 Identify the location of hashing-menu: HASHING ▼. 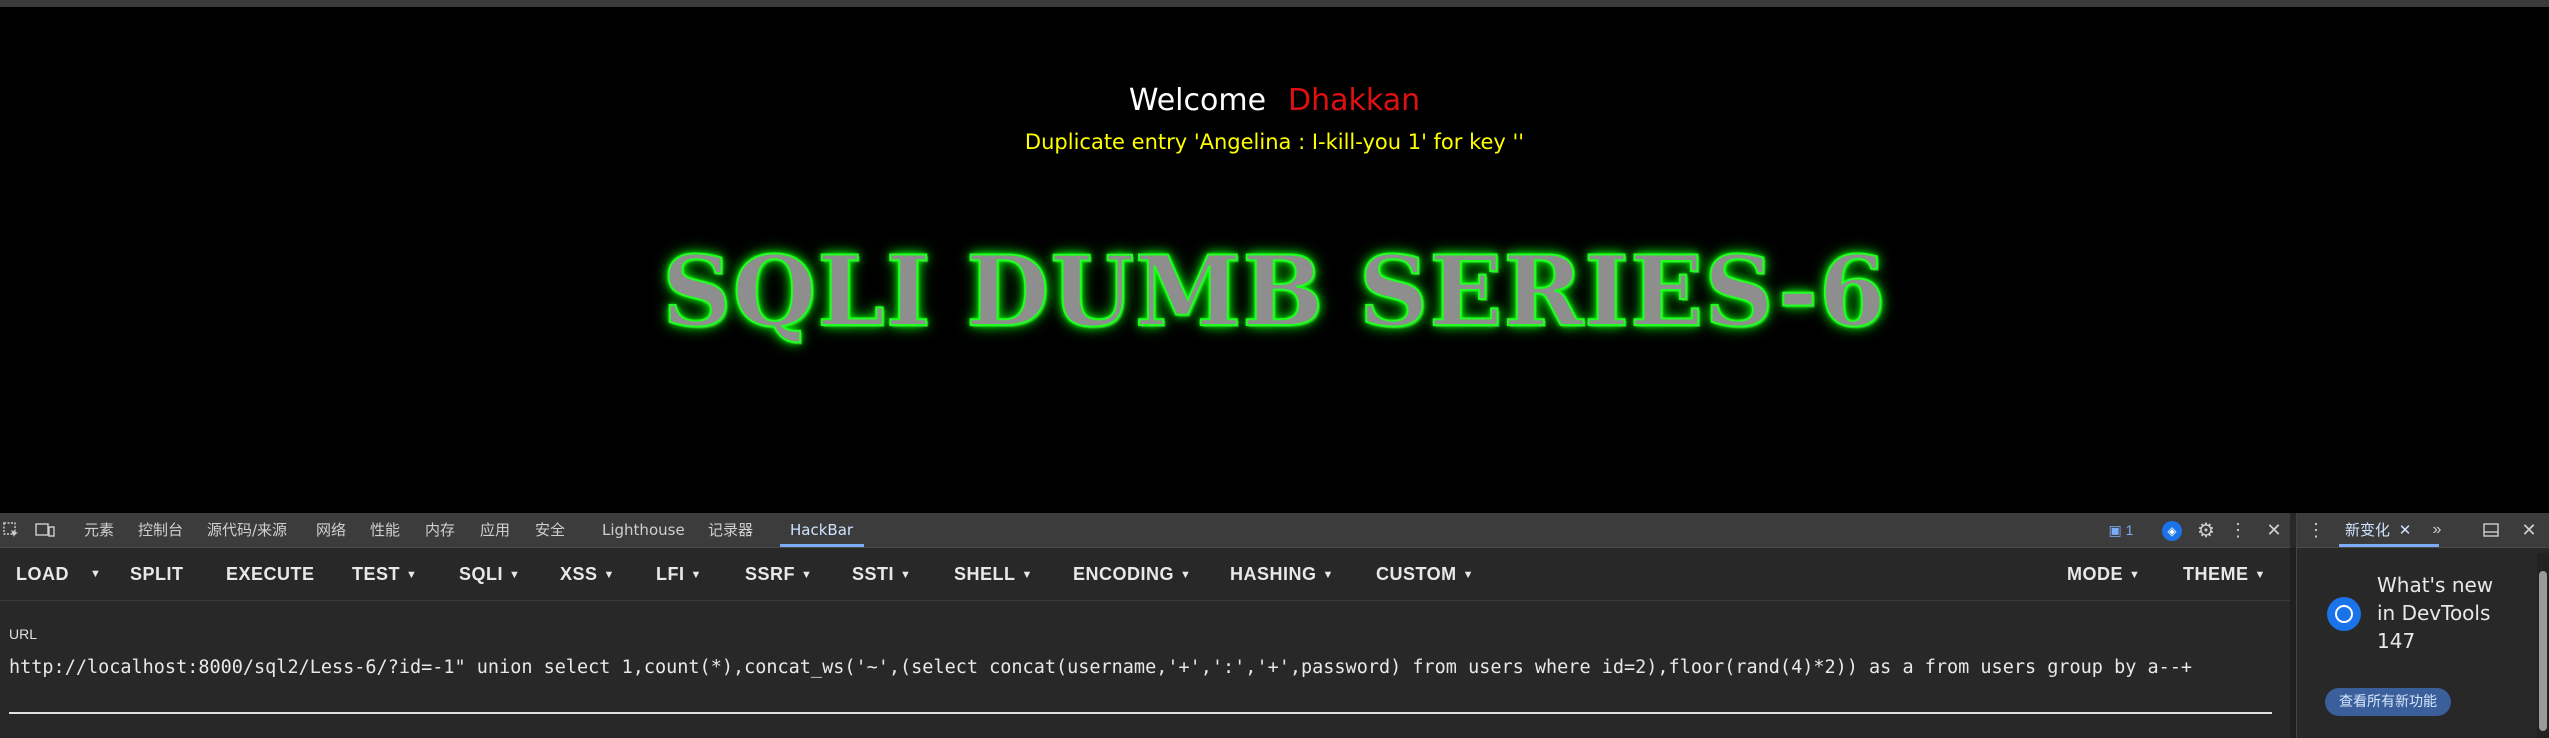
(1282, 574).